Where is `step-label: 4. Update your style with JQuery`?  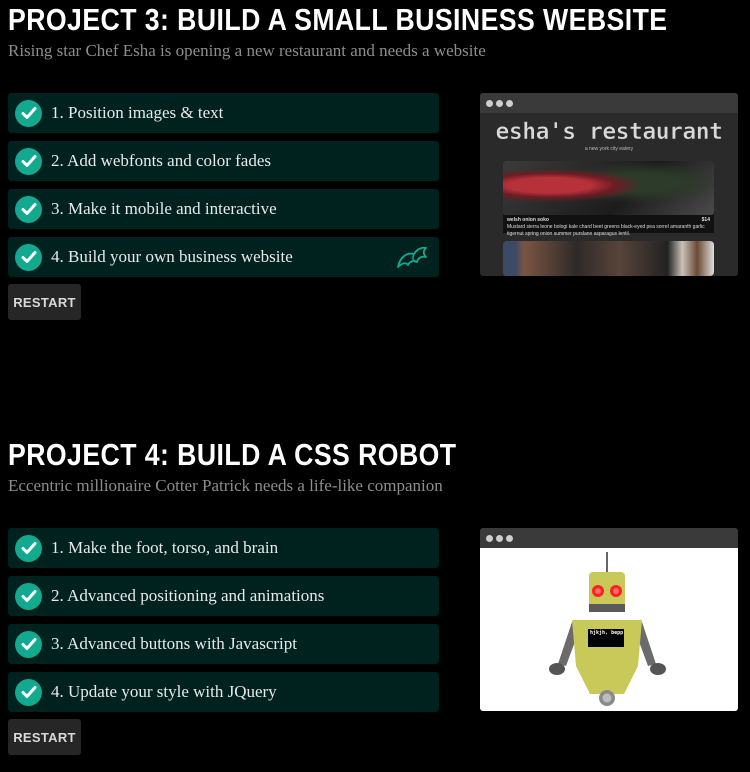 step-label: 4. Update your style with JQuery is located at coordinates (164, 691).